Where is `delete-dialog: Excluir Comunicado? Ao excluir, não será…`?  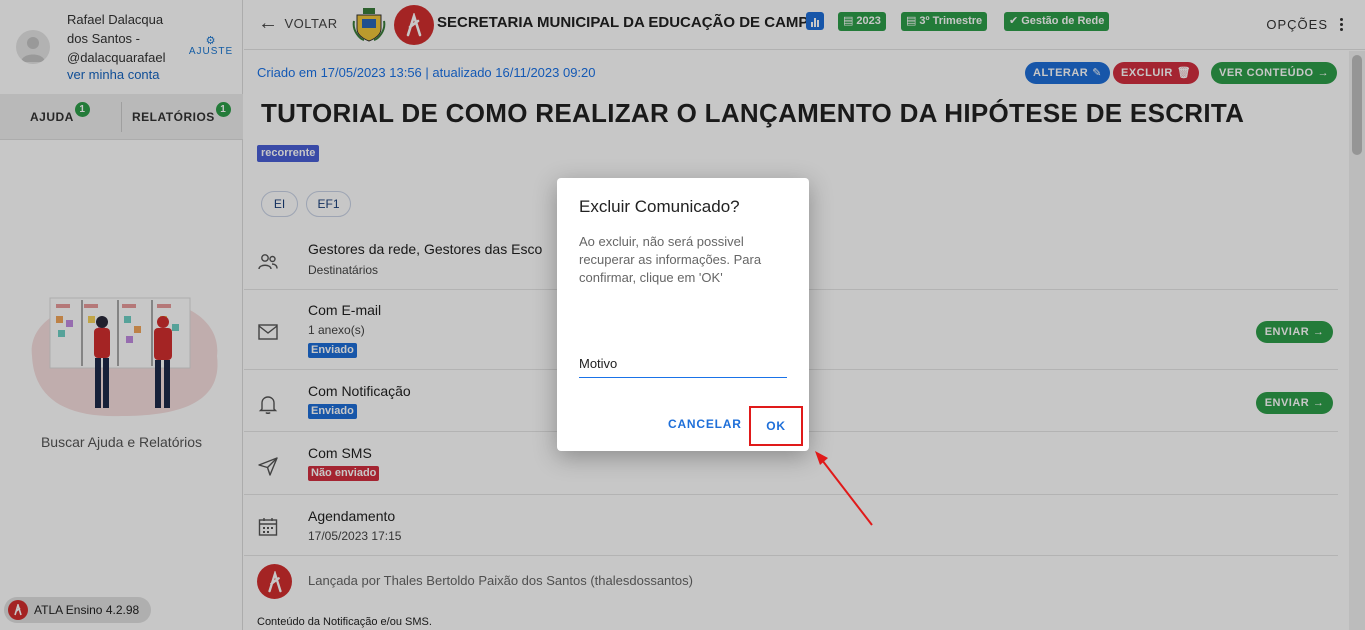
delete-dialog: Excluir Comunicado? Ao excluir, não será… is located at coordinates (683, 314).